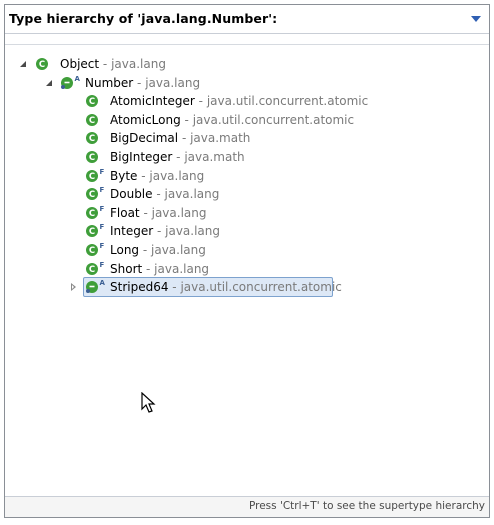  Describe the element at coordinates (247, 250) in the screenshot. I see `tree-row-subtype: C F Long - java.lang` at that location.